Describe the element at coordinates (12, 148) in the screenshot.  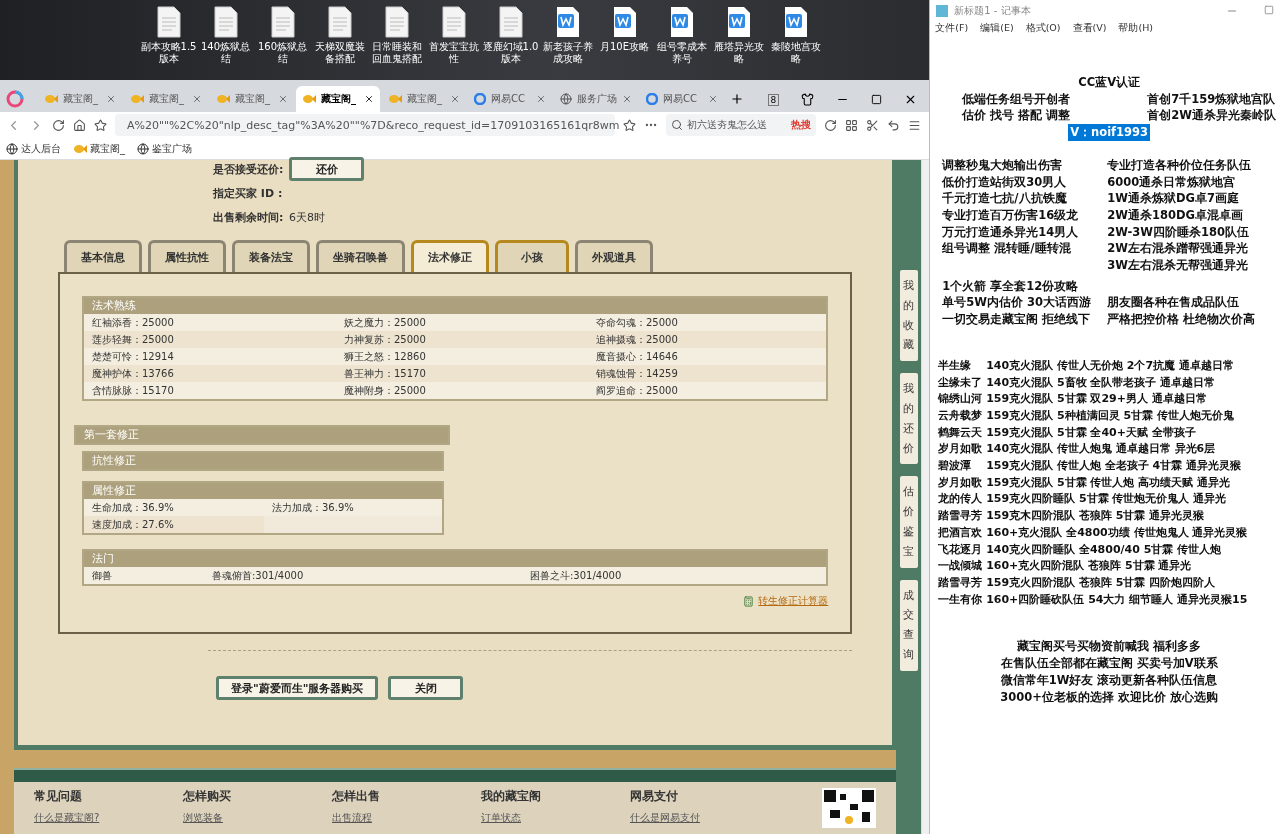
I see `globe-icon` at that location.